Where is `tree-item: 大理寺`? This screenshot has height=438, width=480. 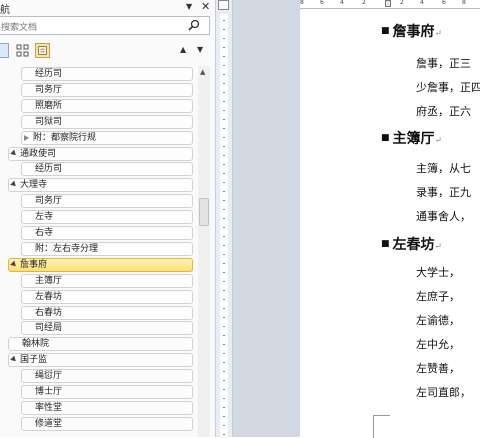 tree-item: 大理寺 is located at coordinates (100, 185).